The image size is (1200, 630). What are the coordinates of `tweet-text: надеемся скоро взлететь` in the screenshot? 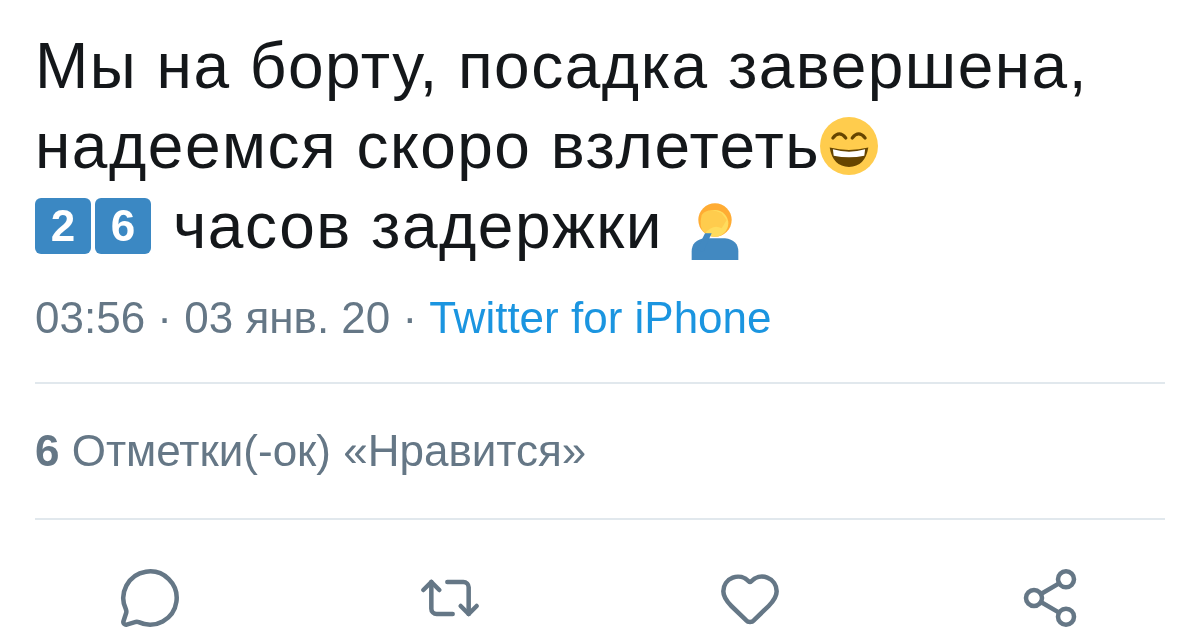 It's located at (428, 146).